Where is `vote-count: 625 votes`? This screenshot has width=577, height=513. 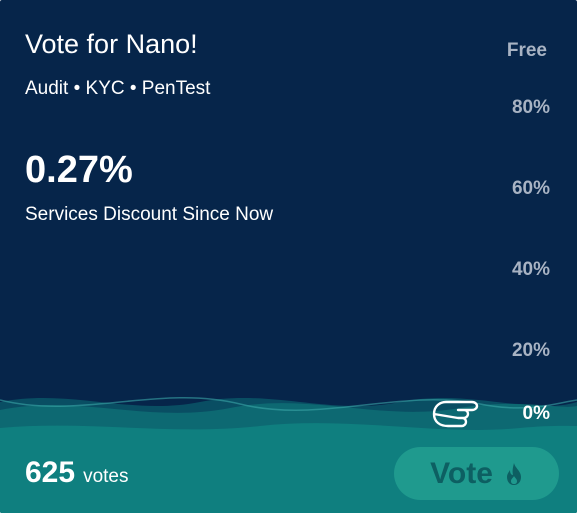
vote-count: 625 votes is located at coordinates (76, 475).